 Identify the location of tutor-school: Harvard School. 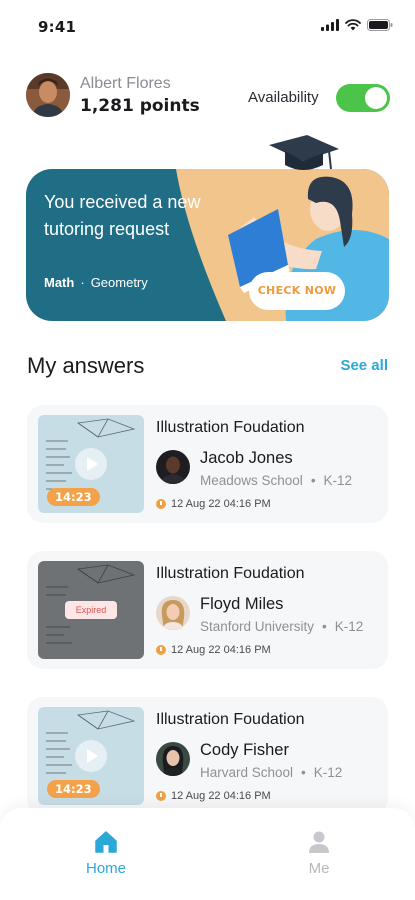
(247, 772).